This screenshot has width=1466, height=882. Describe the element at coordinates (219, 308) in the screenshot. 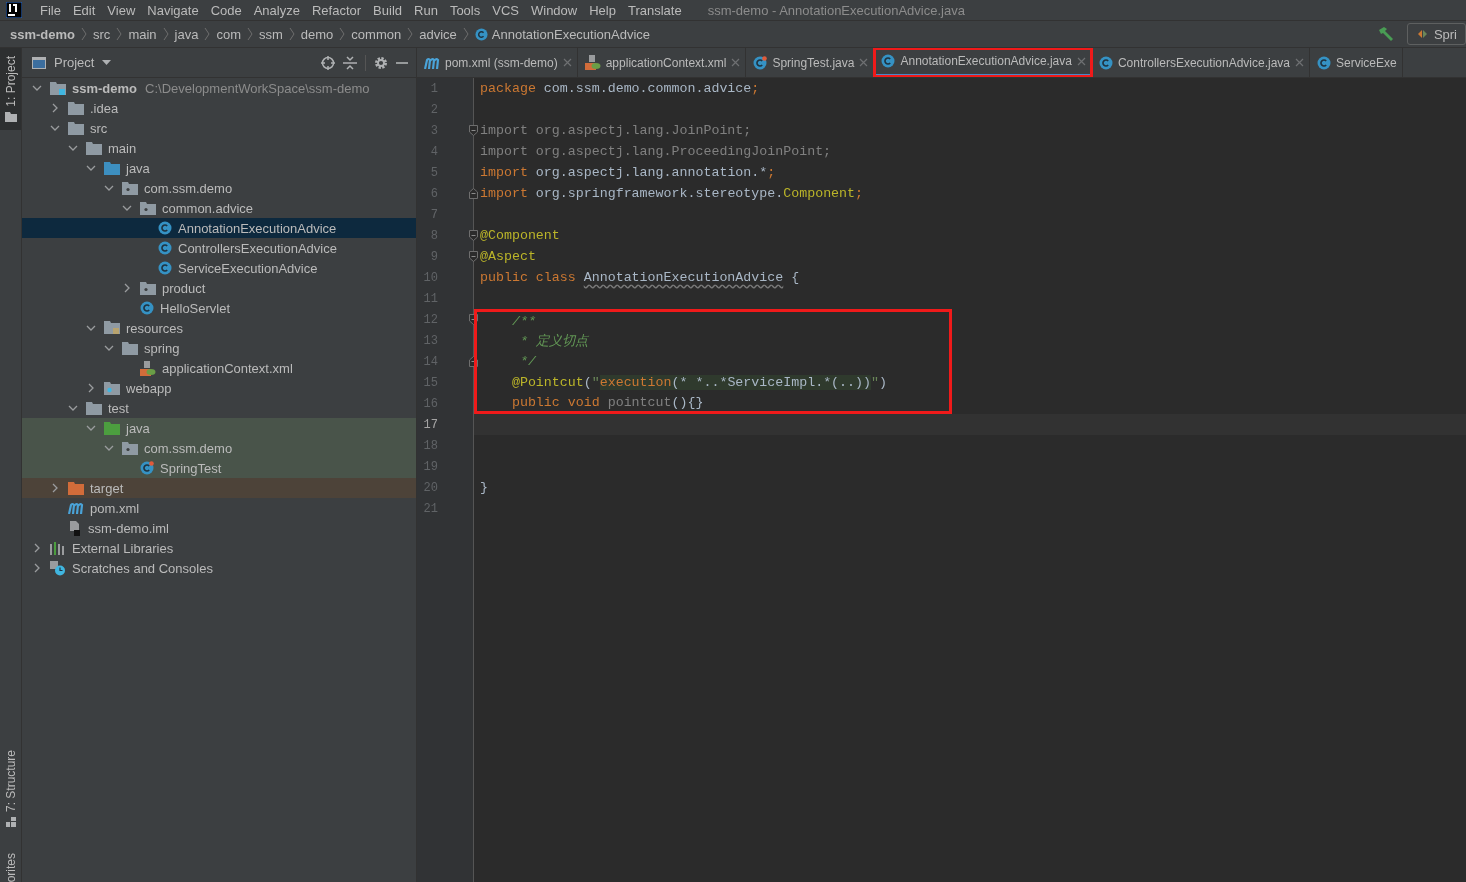

I see `tree-item: HelloServlet` at that location.